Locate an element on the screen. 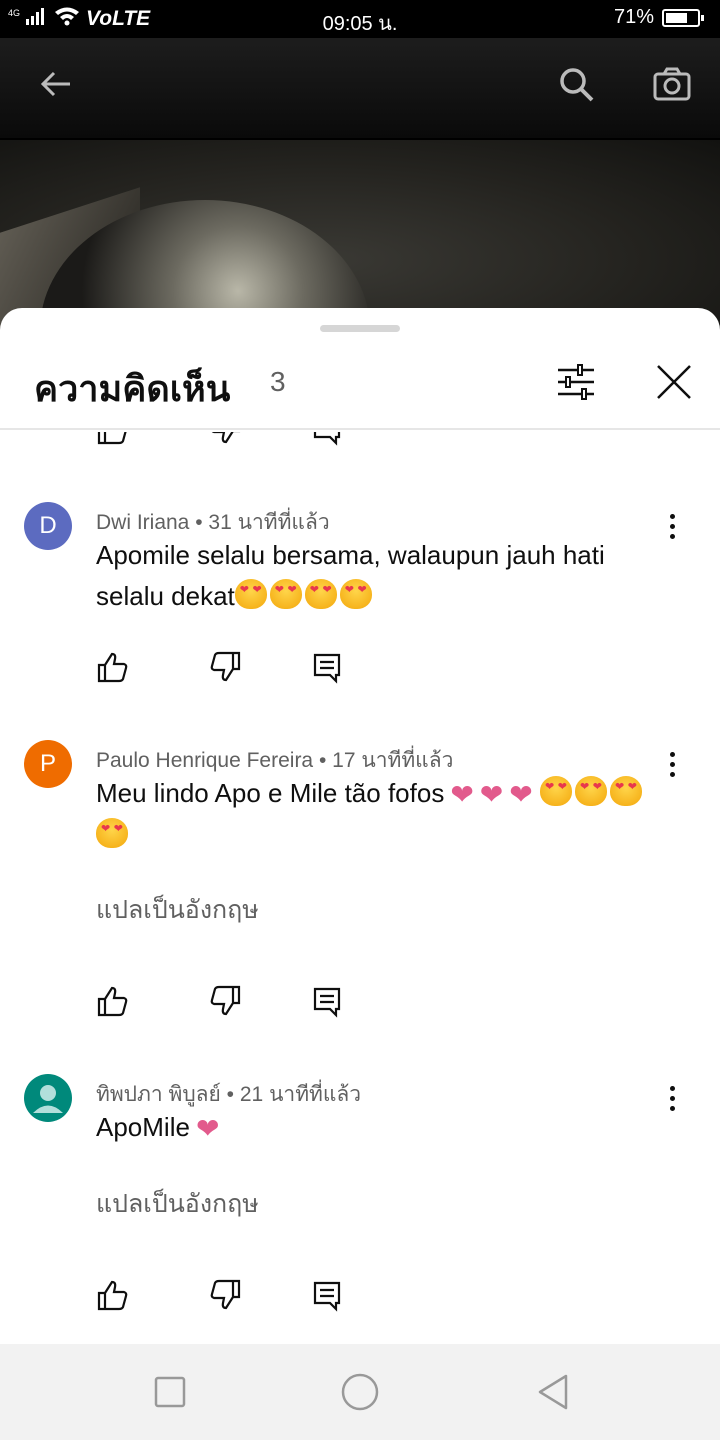 The image size is (720, 1440). comment-author: Paulo Henrique Fereira is located at coordinates (204, 760).